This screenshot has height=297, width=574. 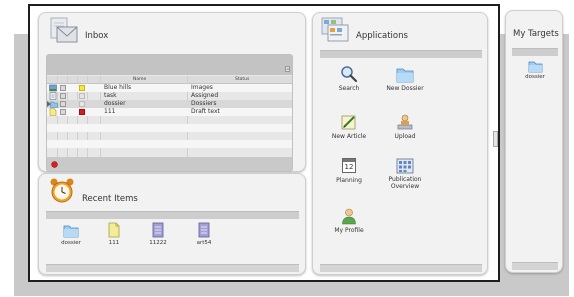 What do you see at coordinates (110, 111) in the screenshot?
I see `row-name: 111` at bounding box center [110, 111].